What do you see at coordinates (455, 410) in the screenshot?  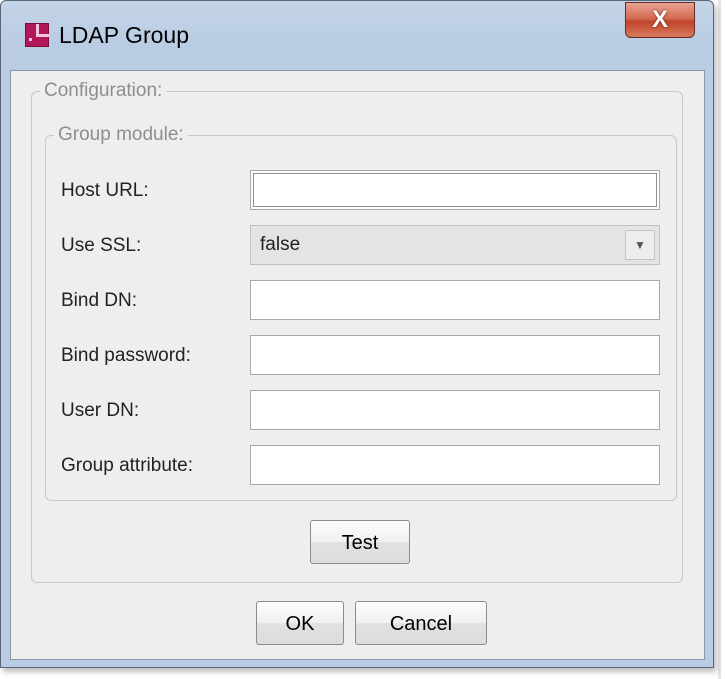 I see `user-dn-input` at bounding box center [455, 410].